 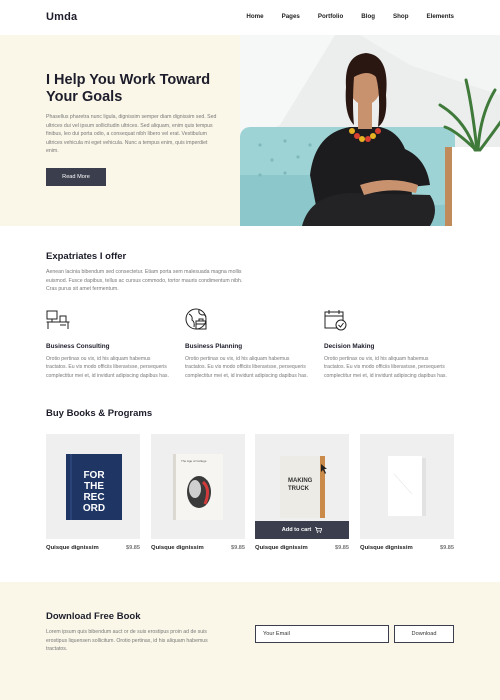 I want to click on nav-item-portfolio: Portfolio, so click(x=330, y=16).